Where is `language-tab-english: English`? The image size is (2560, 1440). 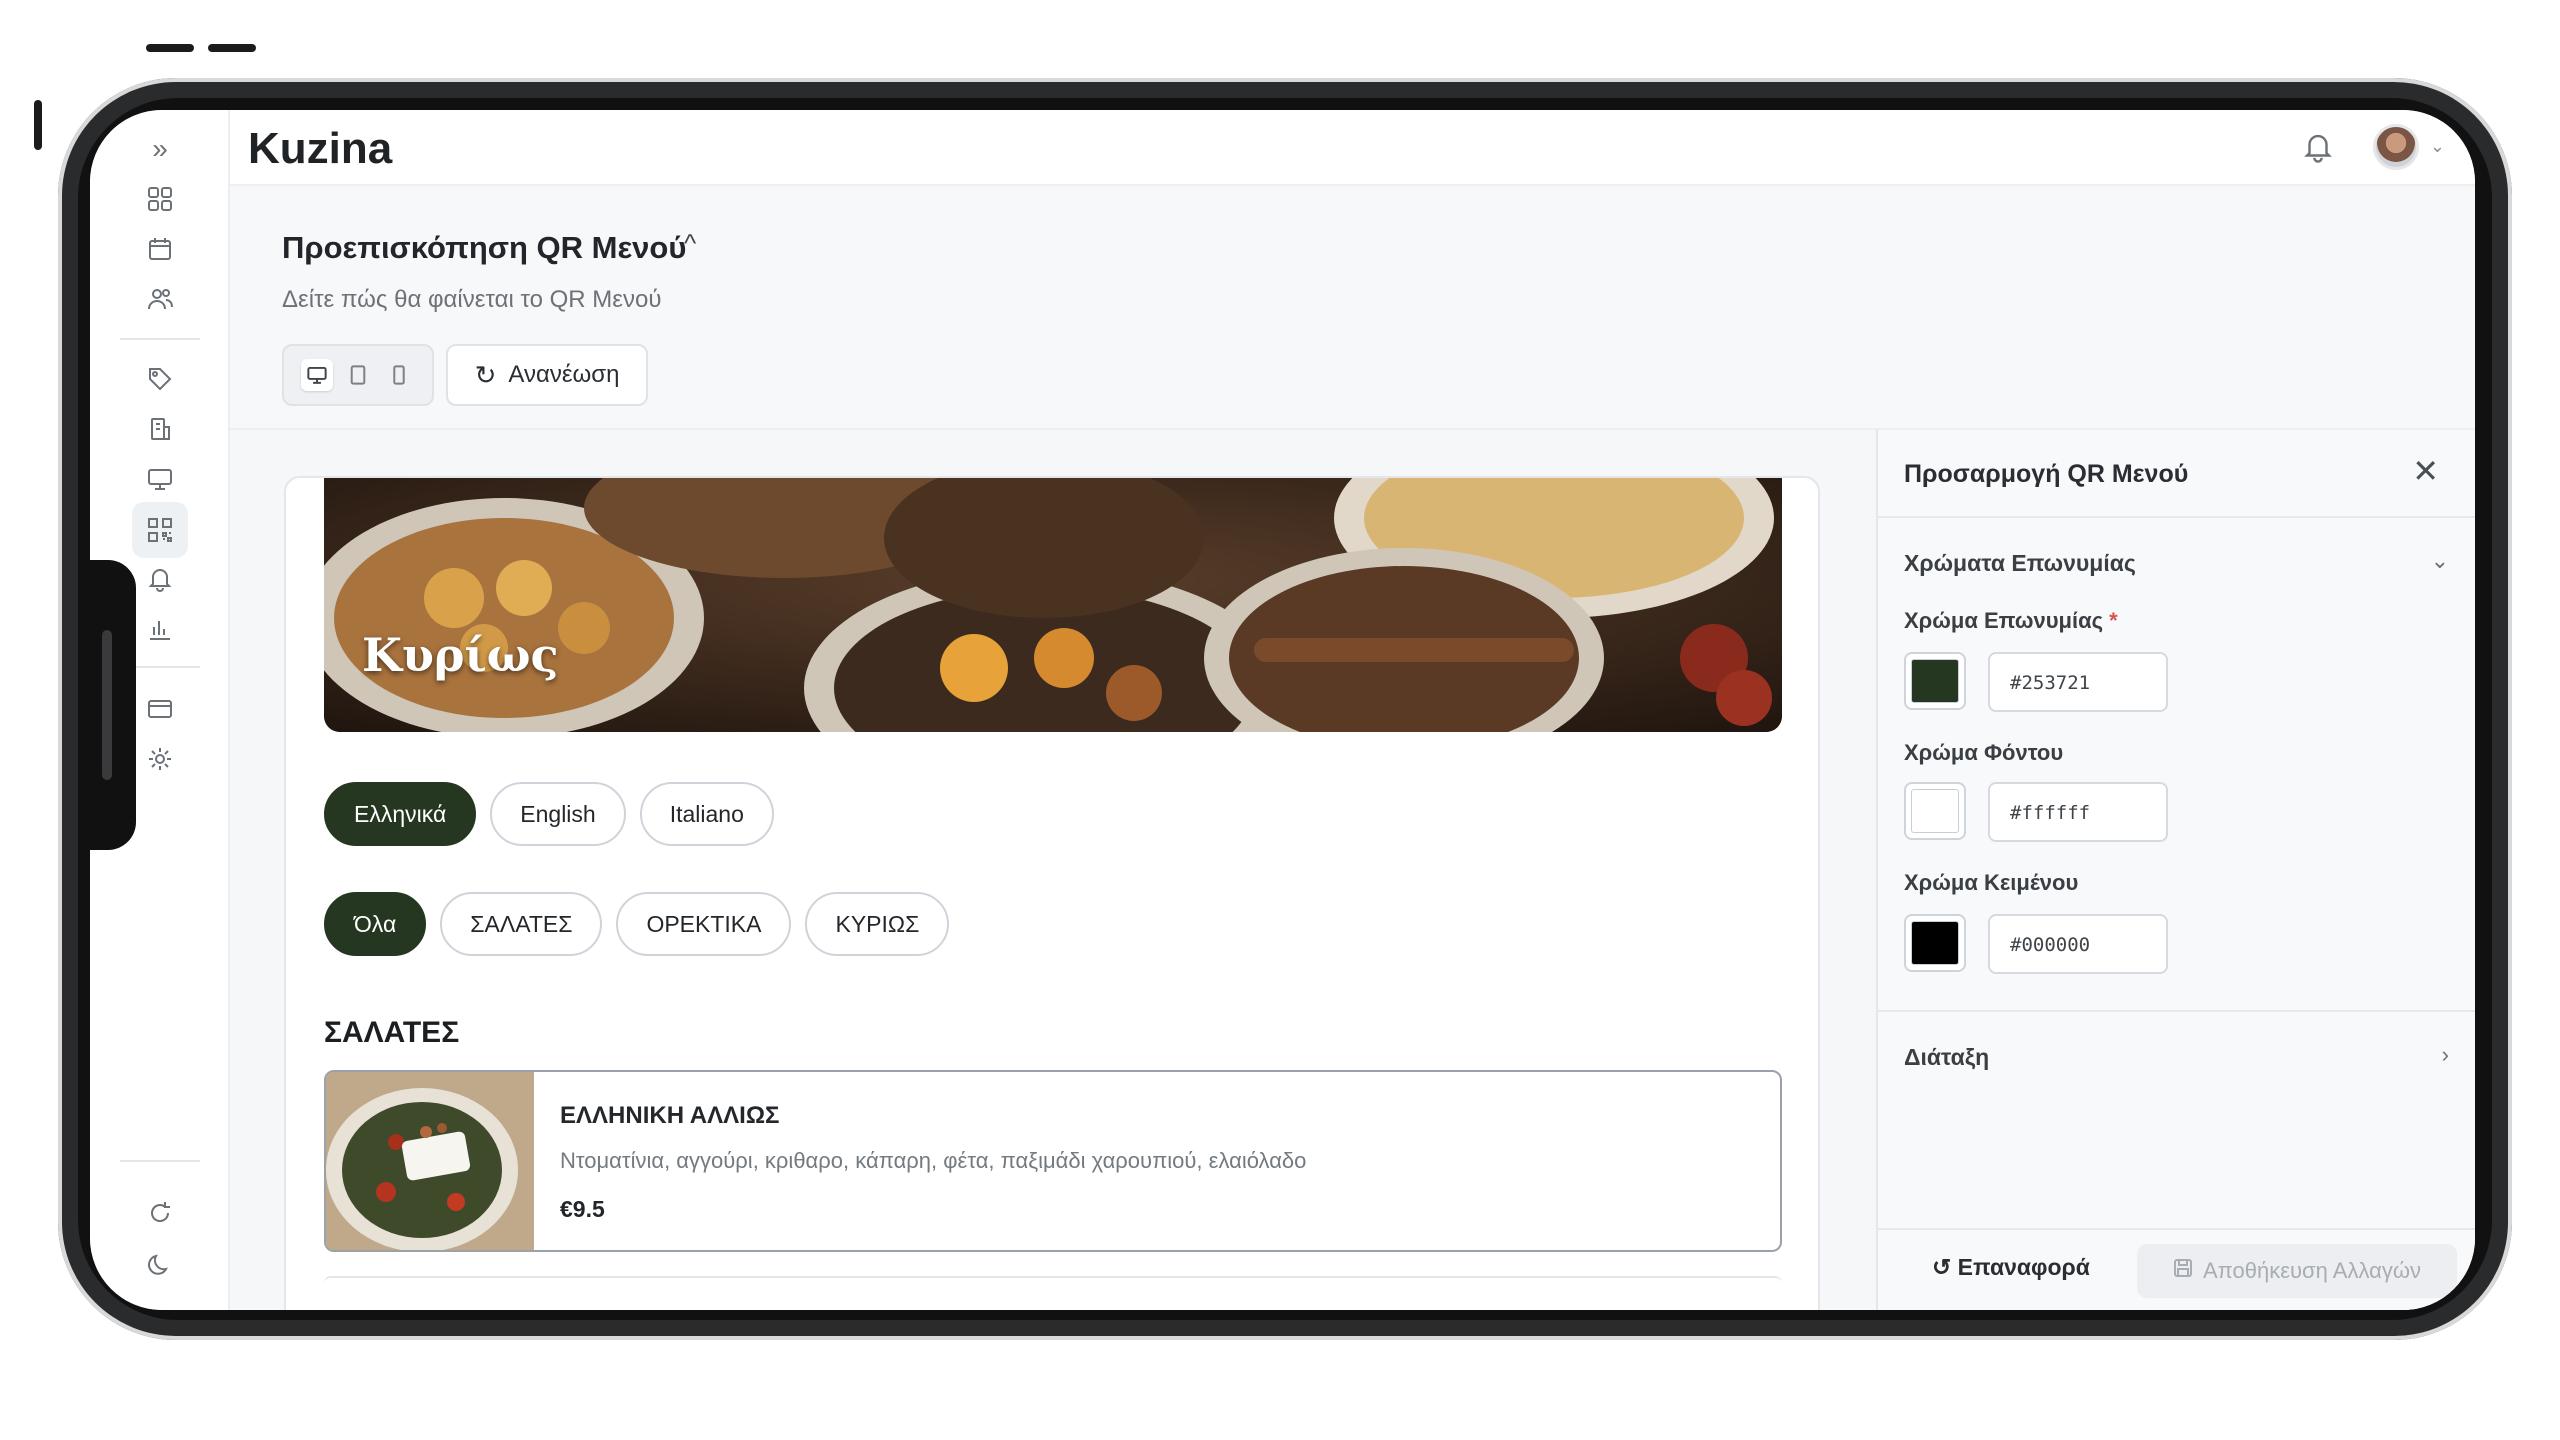
language-tab-english: English is located at coordinates (558, 814).